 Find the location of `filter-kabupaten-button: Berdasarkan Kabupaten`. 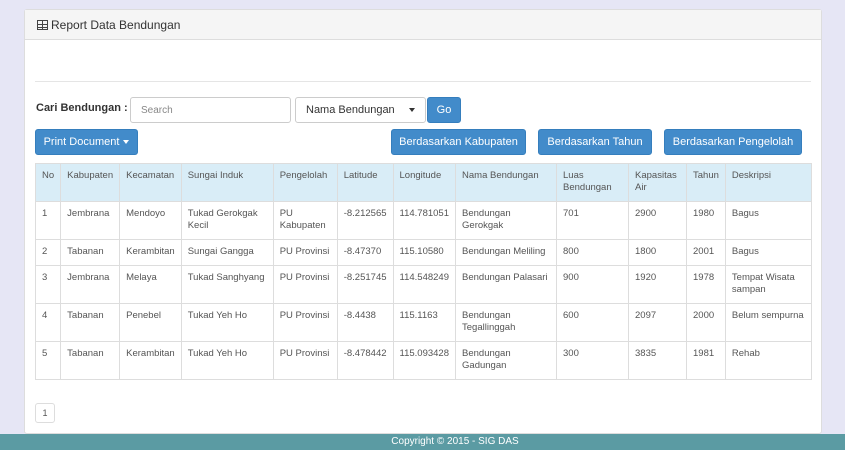

filter-kabupaten-button: Berdasarkan Kabupaten is located at coordinates (458, 142).